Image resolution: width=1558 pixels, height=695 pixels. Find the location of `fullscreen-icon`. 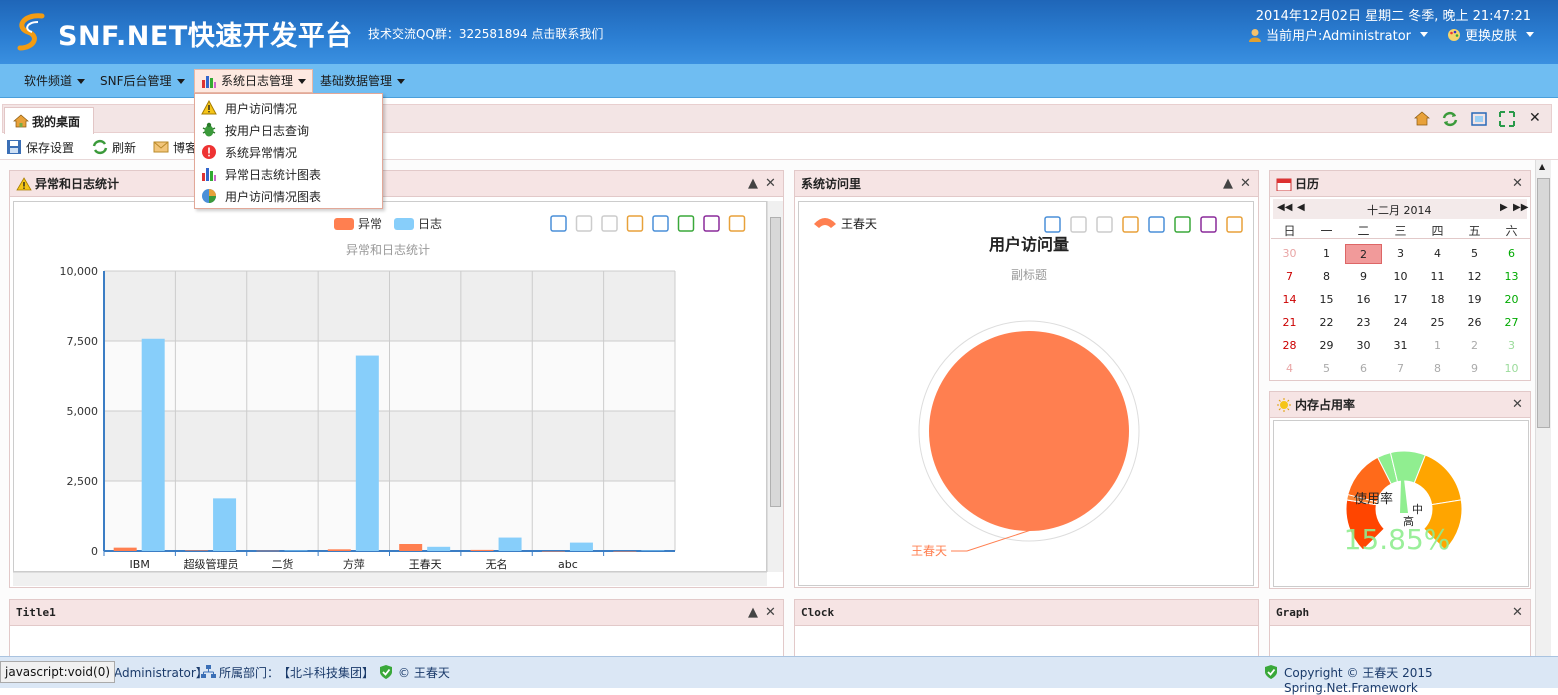

fullscreen-icon is located at coordinates (1507, 119).